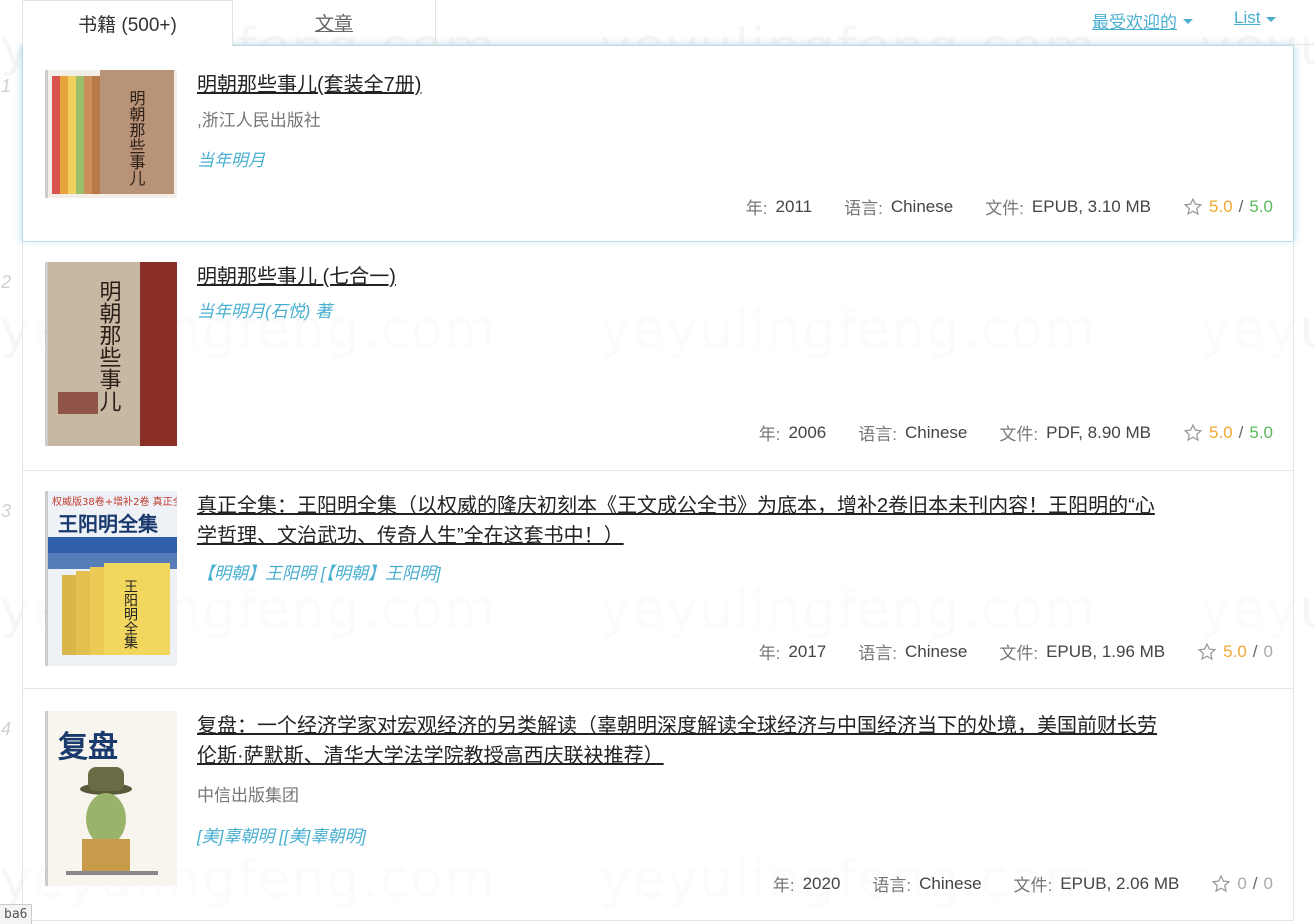 The image size is (1314, 924). Describe the element at coordinates (6, 729) in the screenshot. I see `item-index: 4` at that location.